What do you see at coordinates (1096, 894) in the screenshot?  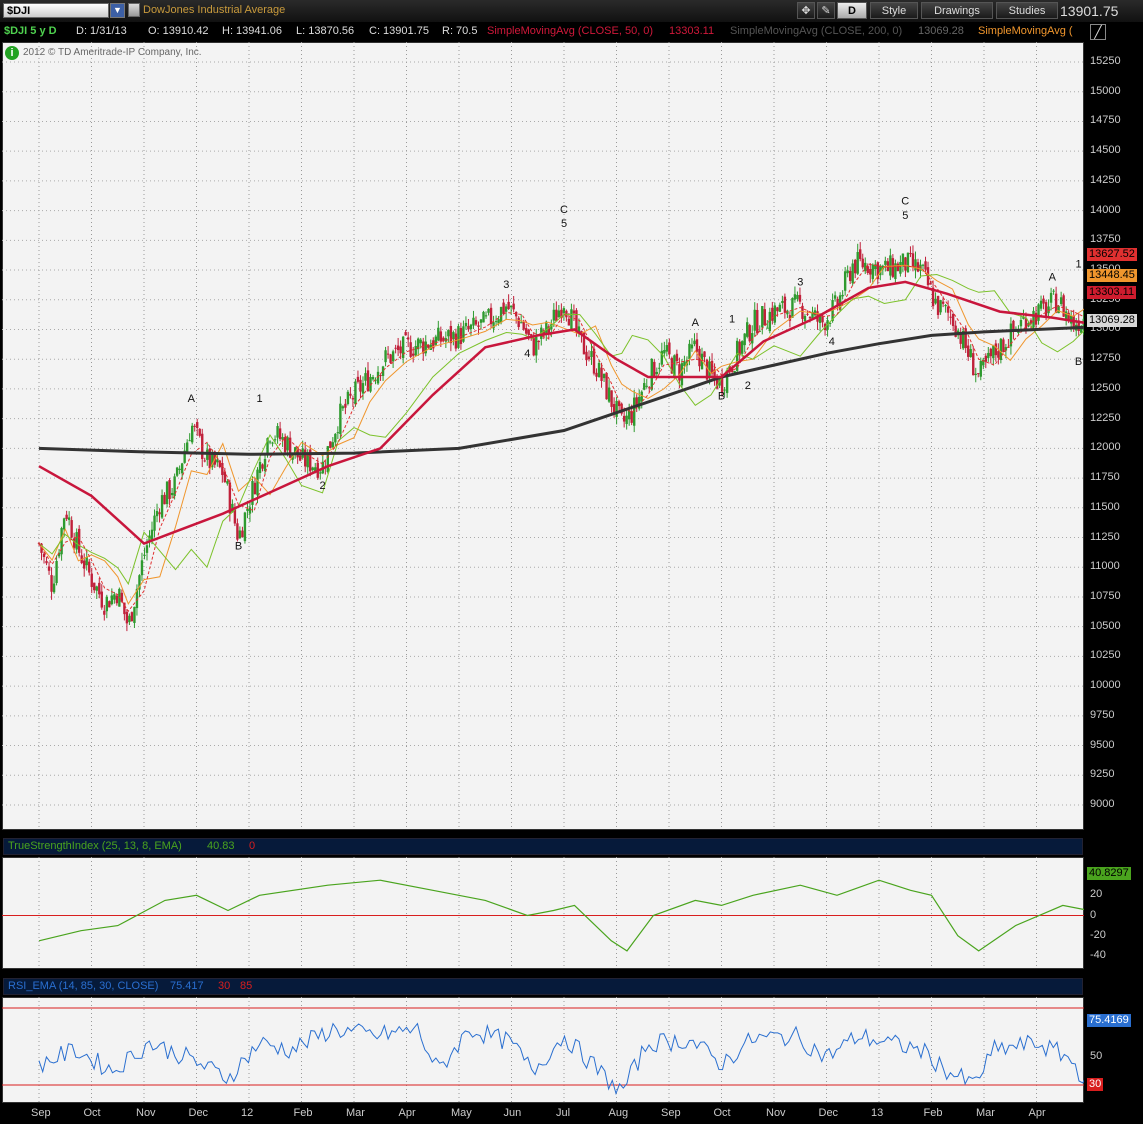 I see `tsi-tick-label: 20` at bounding box center [1096, 894].